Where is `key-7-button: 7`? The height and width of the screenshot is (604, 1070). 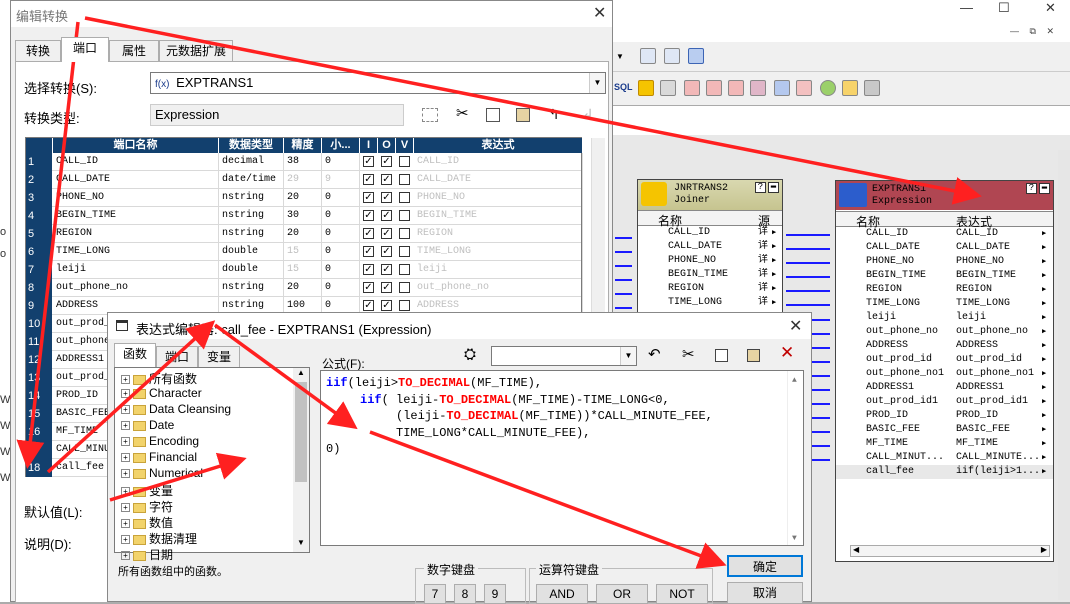 key-7-button: 7 is located at coordinates (435, 594).